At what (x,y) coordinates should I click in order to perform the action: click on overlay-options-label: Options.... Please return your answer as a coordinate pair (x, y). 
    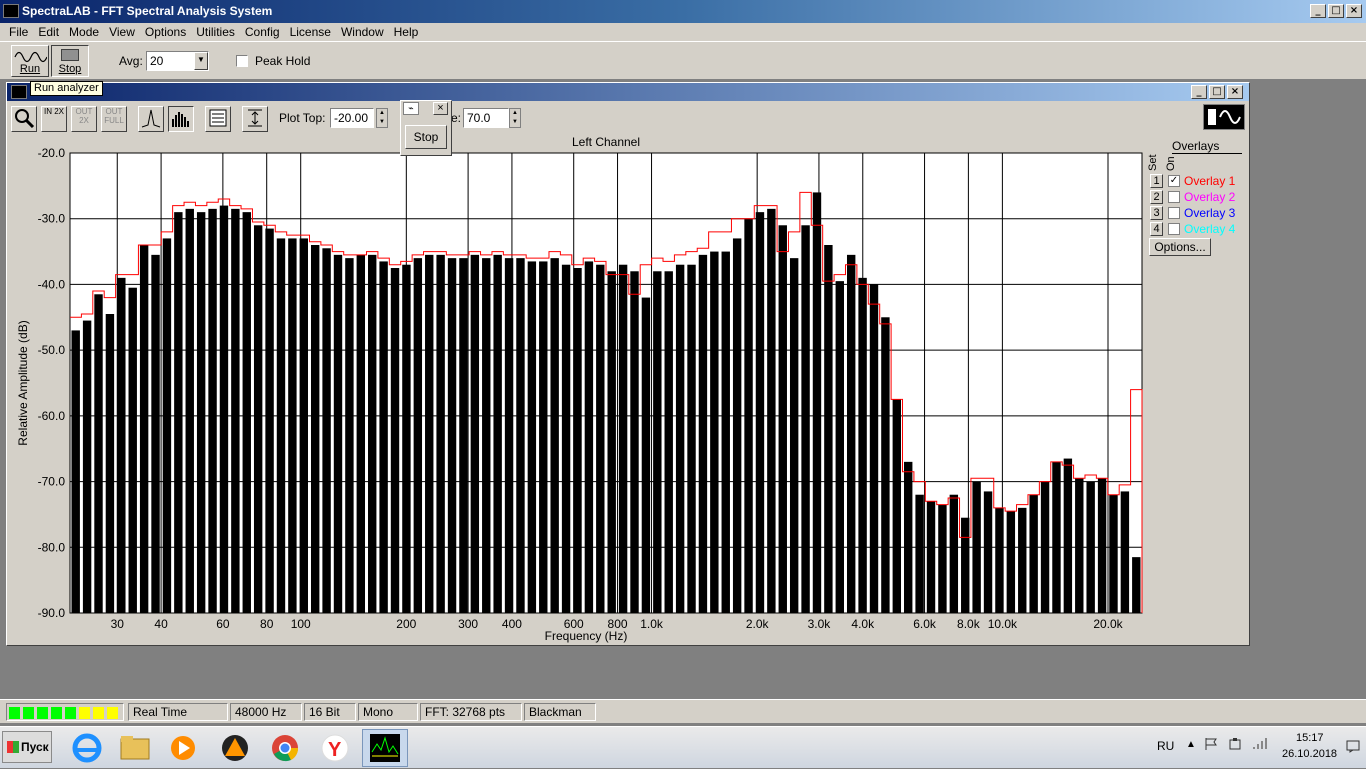
    Looking at the image, I should click on (1180, 247).